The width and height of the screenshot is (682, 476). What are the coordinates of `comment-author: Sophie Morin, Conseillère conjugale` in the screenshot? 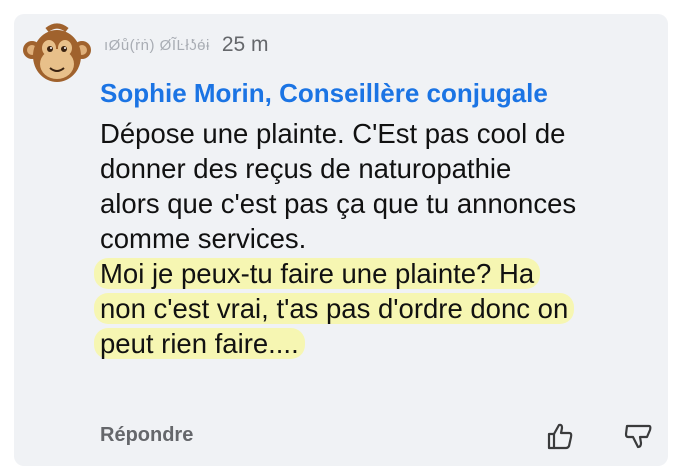 It's located at (324, 93).